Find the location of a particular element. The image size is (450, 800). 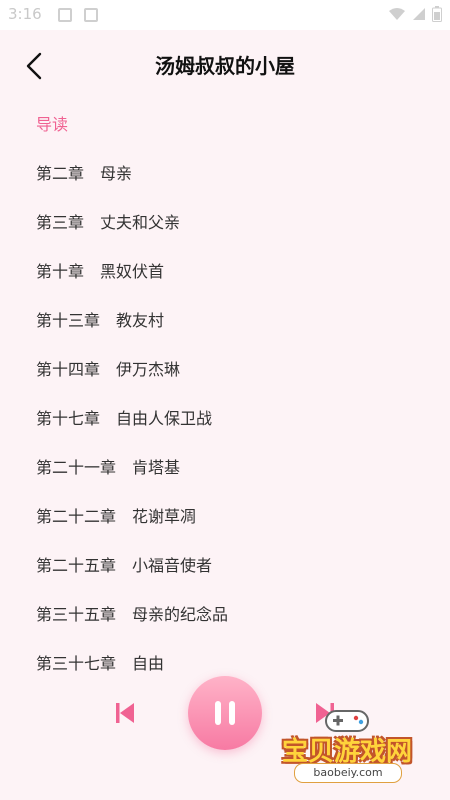

chapter-item: 第二十二章 花谢草凋 is located at coordinates (225, 516).